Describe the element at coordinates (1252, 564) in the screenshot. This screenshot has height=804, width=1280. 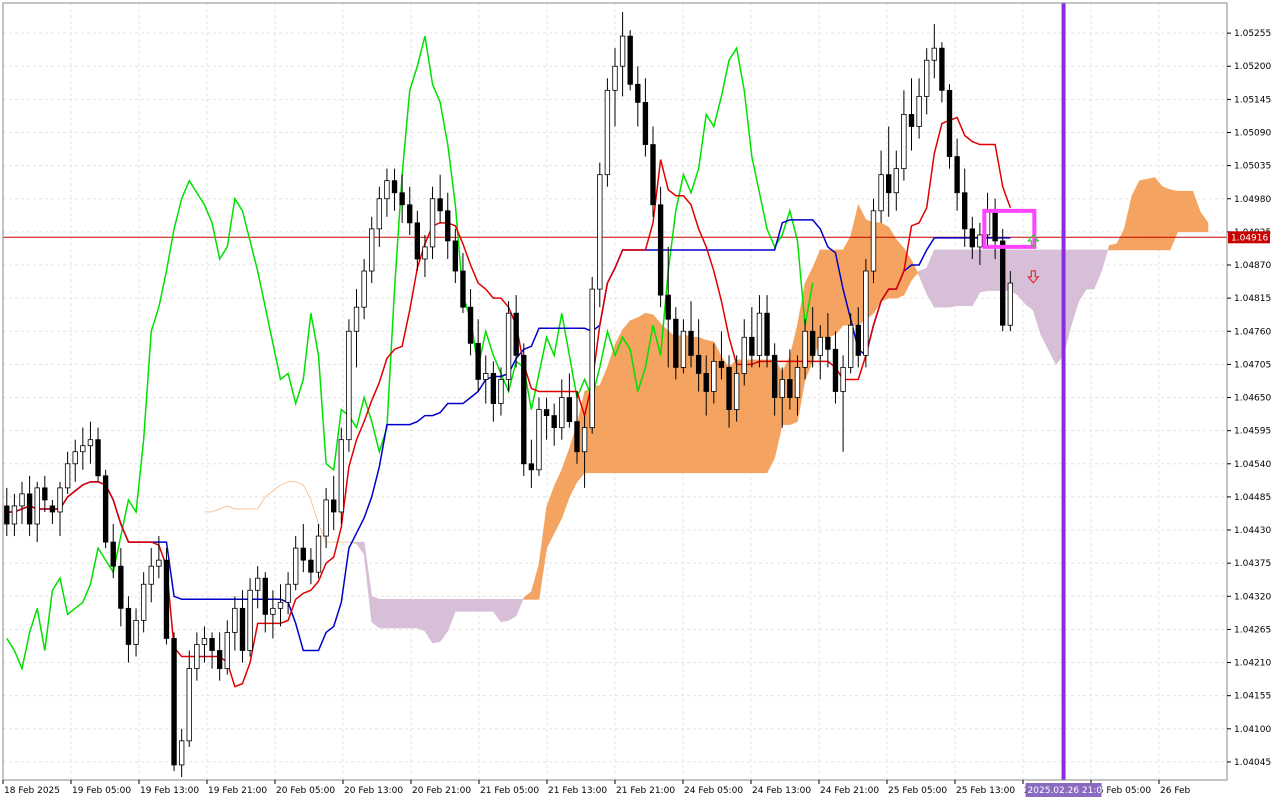
I see `price-tick-label: 1.04375` at that location.